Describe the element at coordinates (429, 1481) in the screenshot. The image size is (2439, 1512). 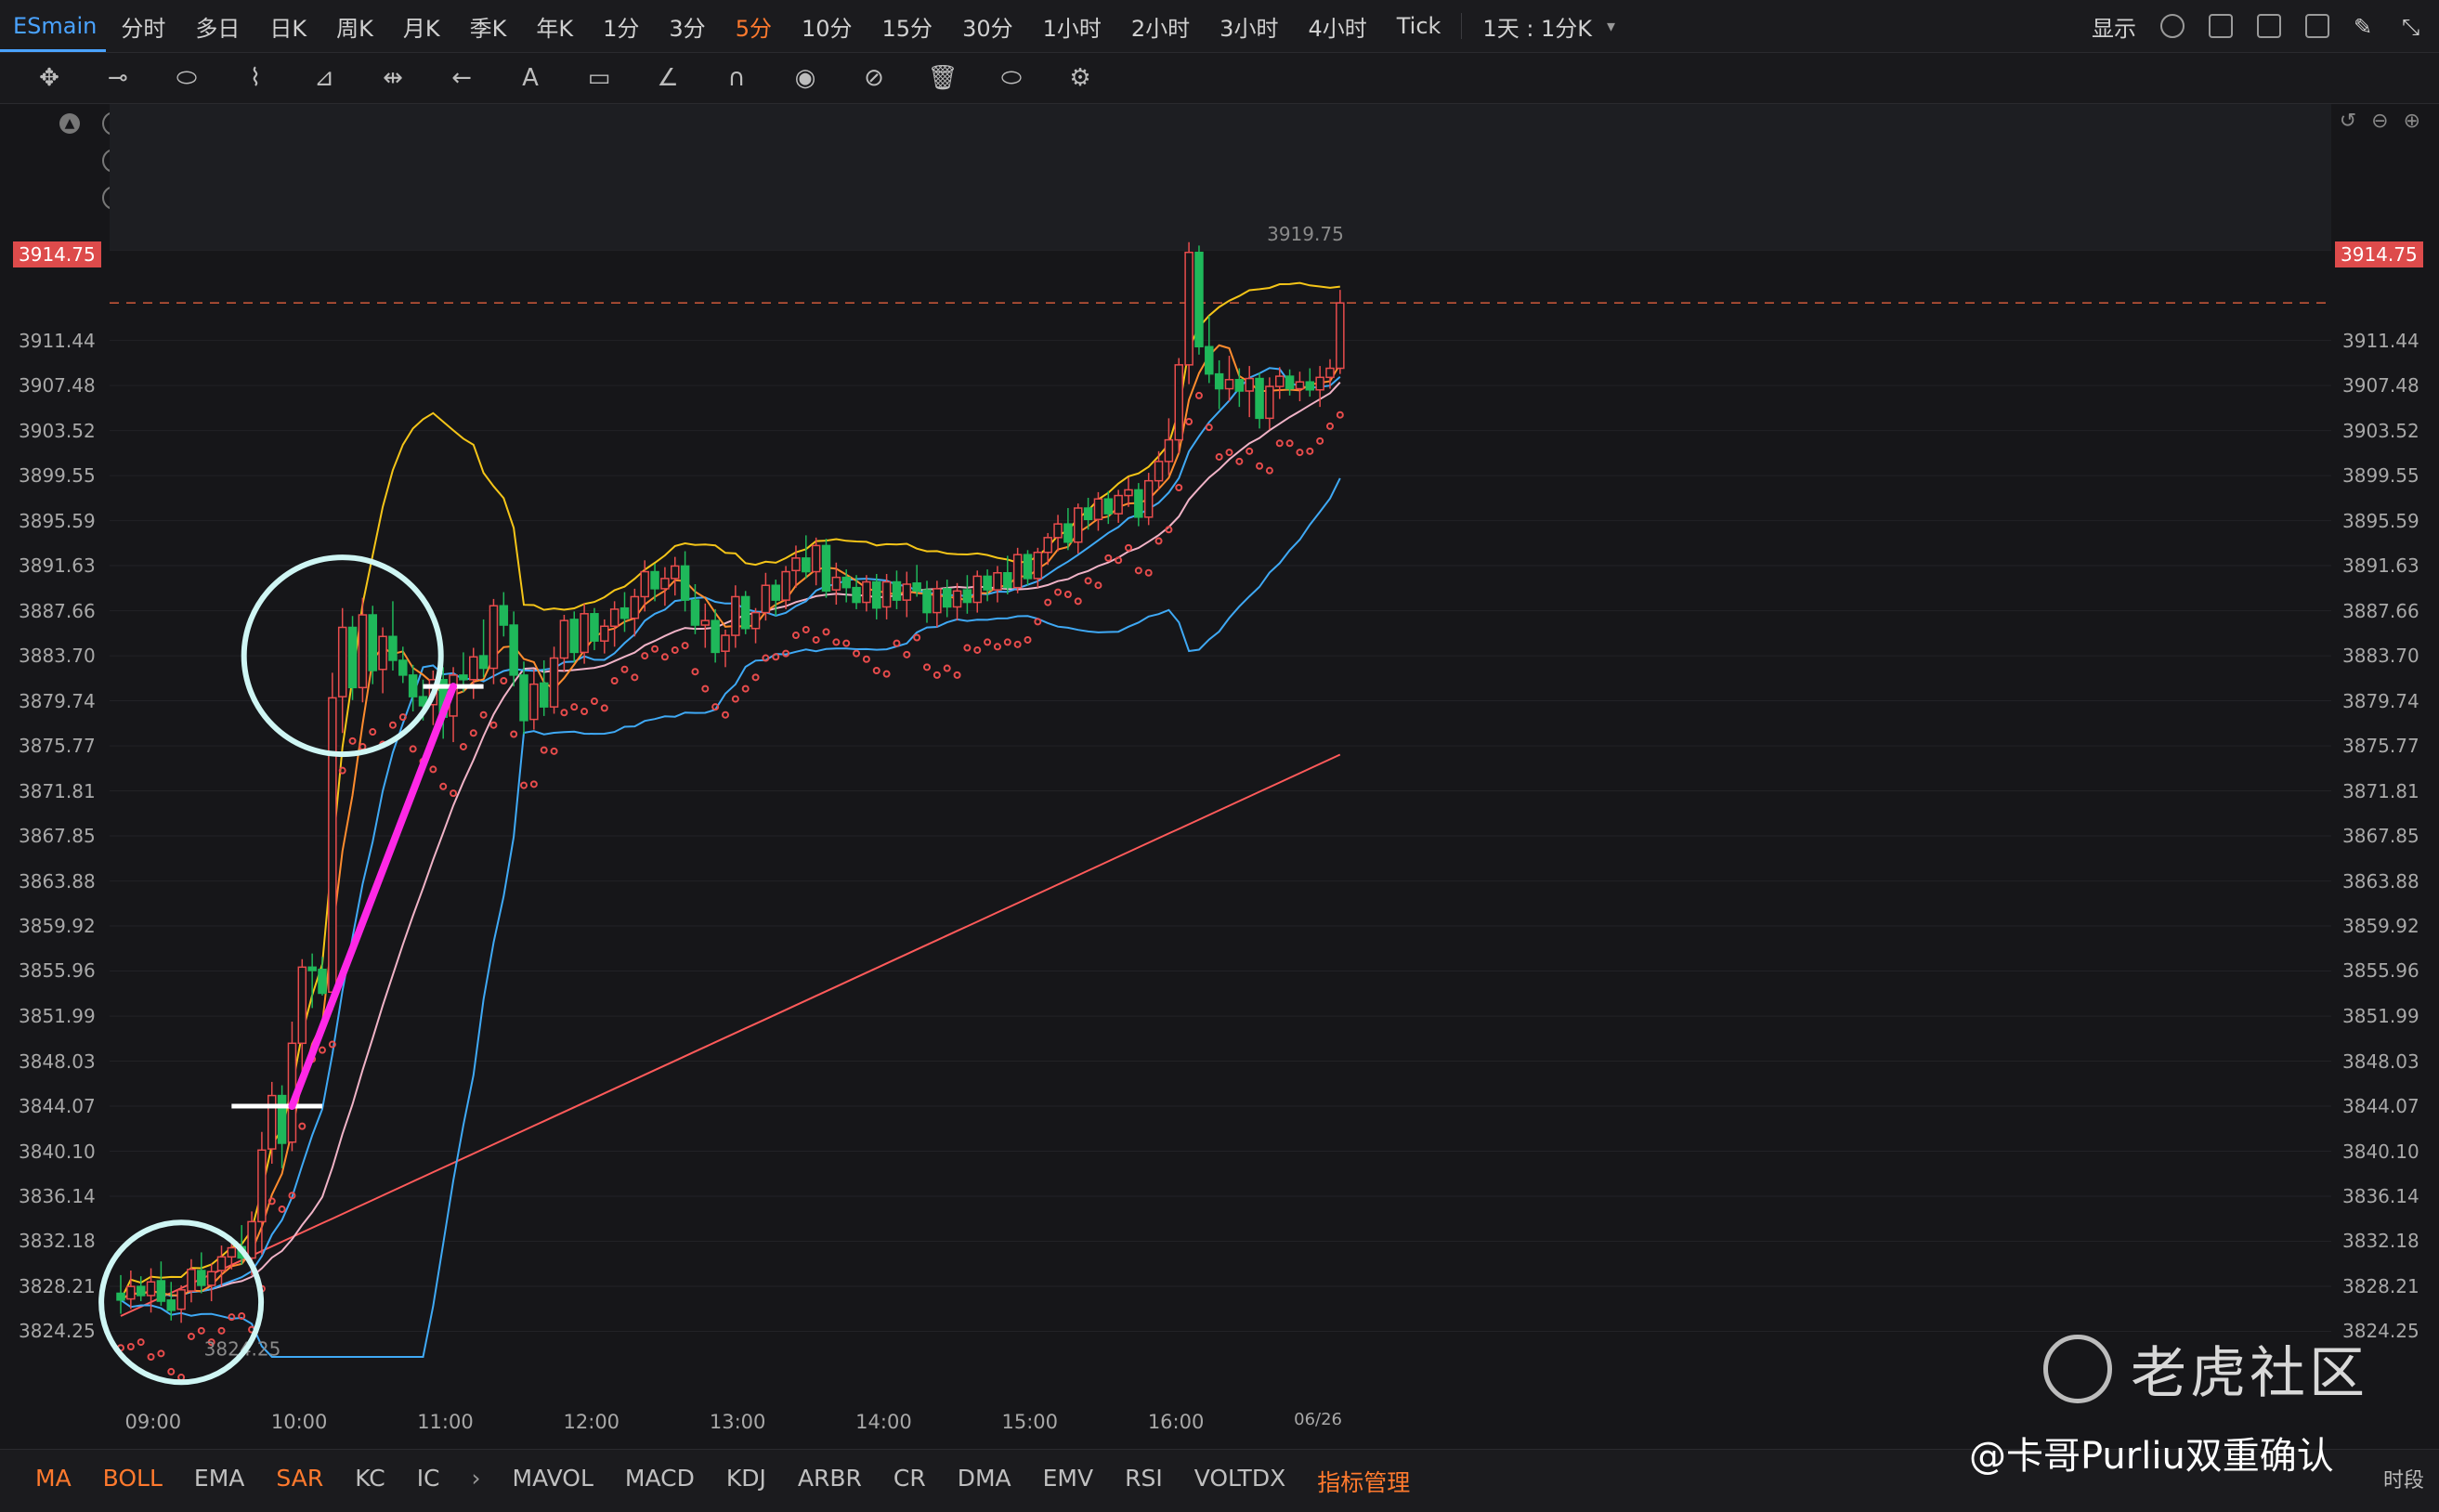
I see `indicator-tab: IC` at that location.